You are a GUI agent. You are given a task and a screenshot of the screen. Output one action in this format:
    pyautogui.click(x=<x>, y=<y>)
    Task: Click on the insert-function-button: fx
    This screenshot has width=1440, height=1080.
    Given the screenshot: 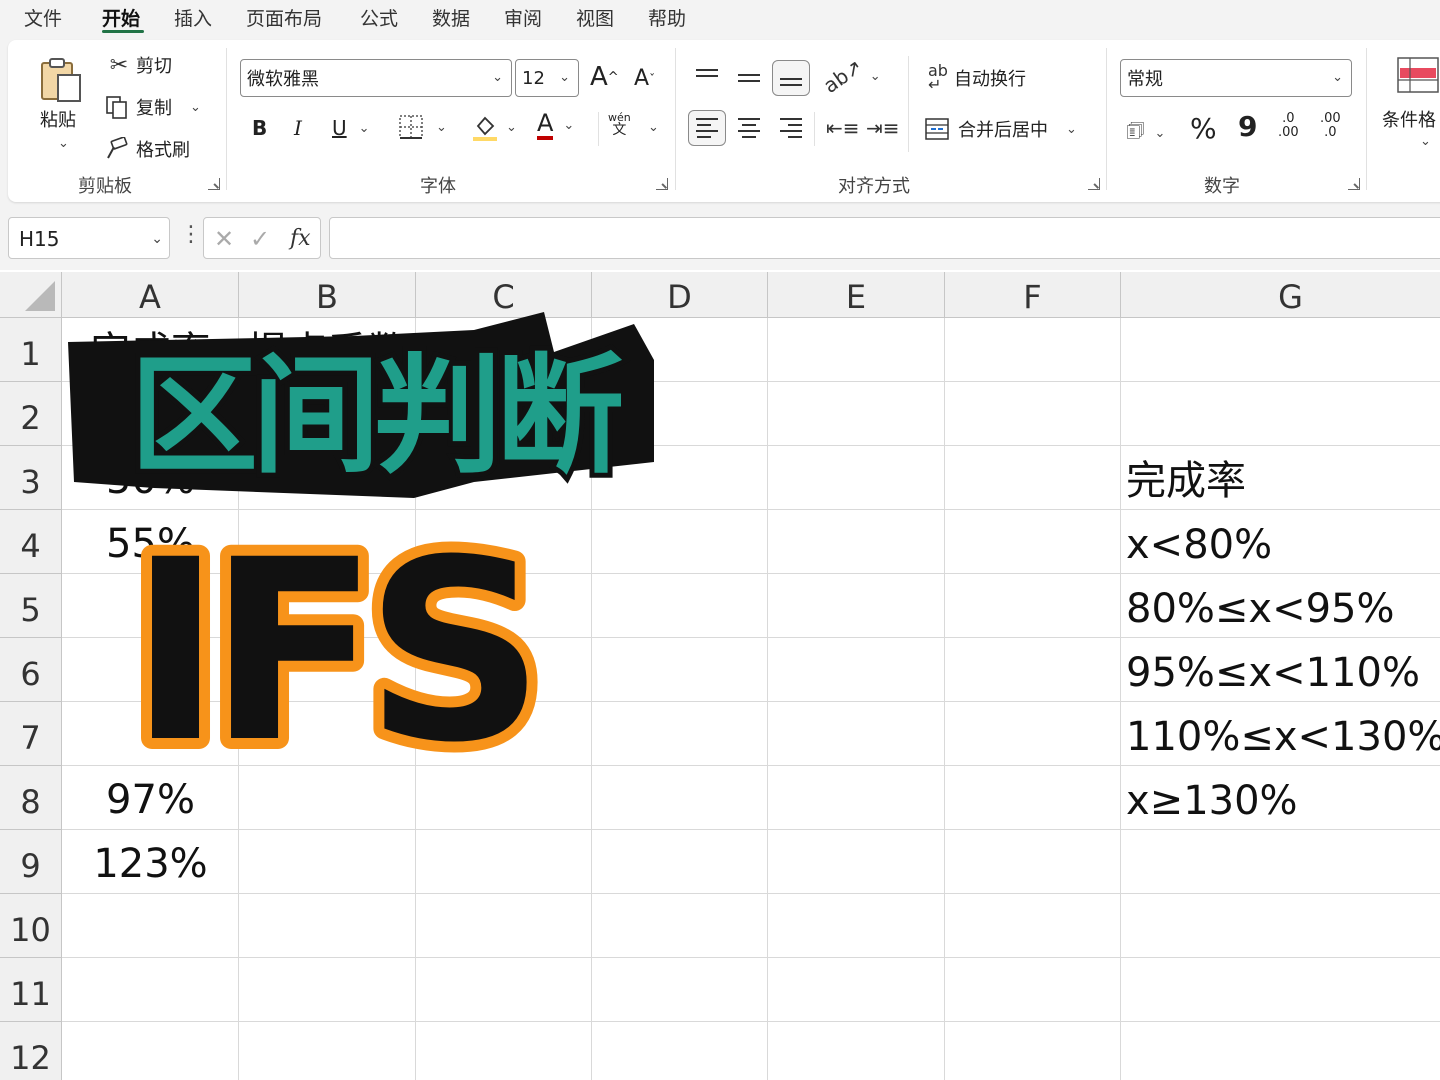 What is the action you would take?
    pyautogui.click(x=300, y=238)
    